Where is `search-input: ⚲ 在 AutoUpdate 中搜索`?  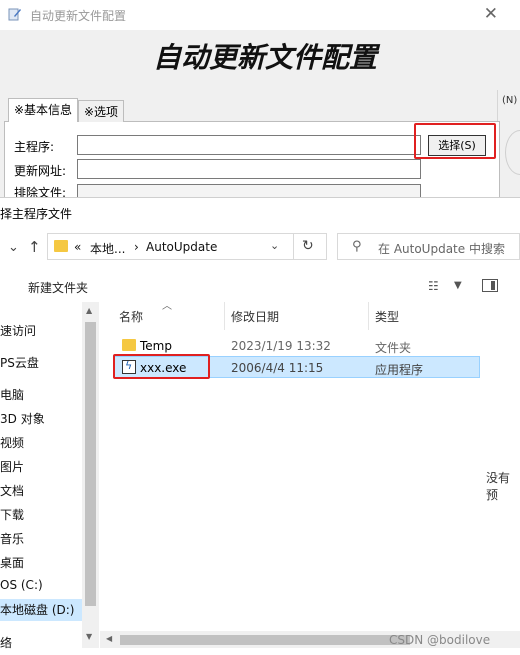 search-input: ⚲ 在 AutoUpdate 中搜索 is located at coordinates (428, 246).